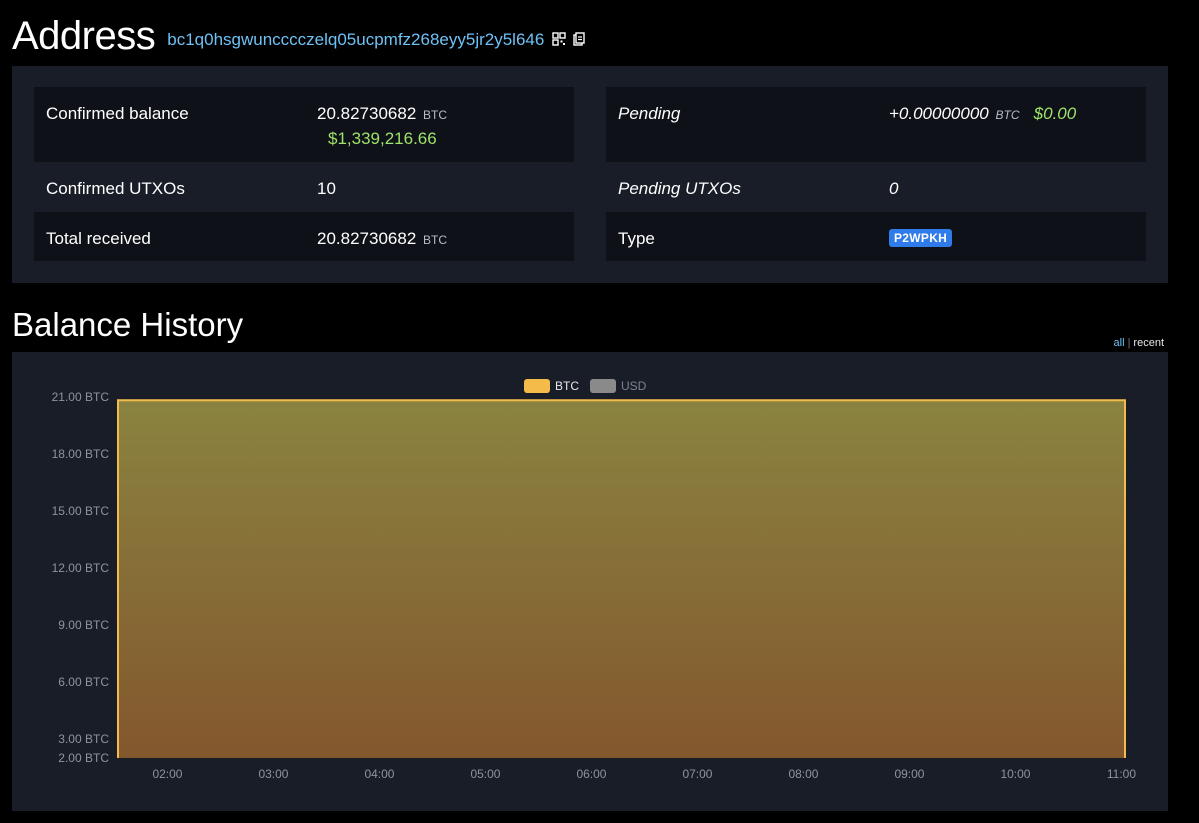 This screenshot has width=1199, height=823. What do you see at coordinates (1007, 115) in the screenshot?
I see `pending-unit: BTC` at bounding box center [1007, 115].